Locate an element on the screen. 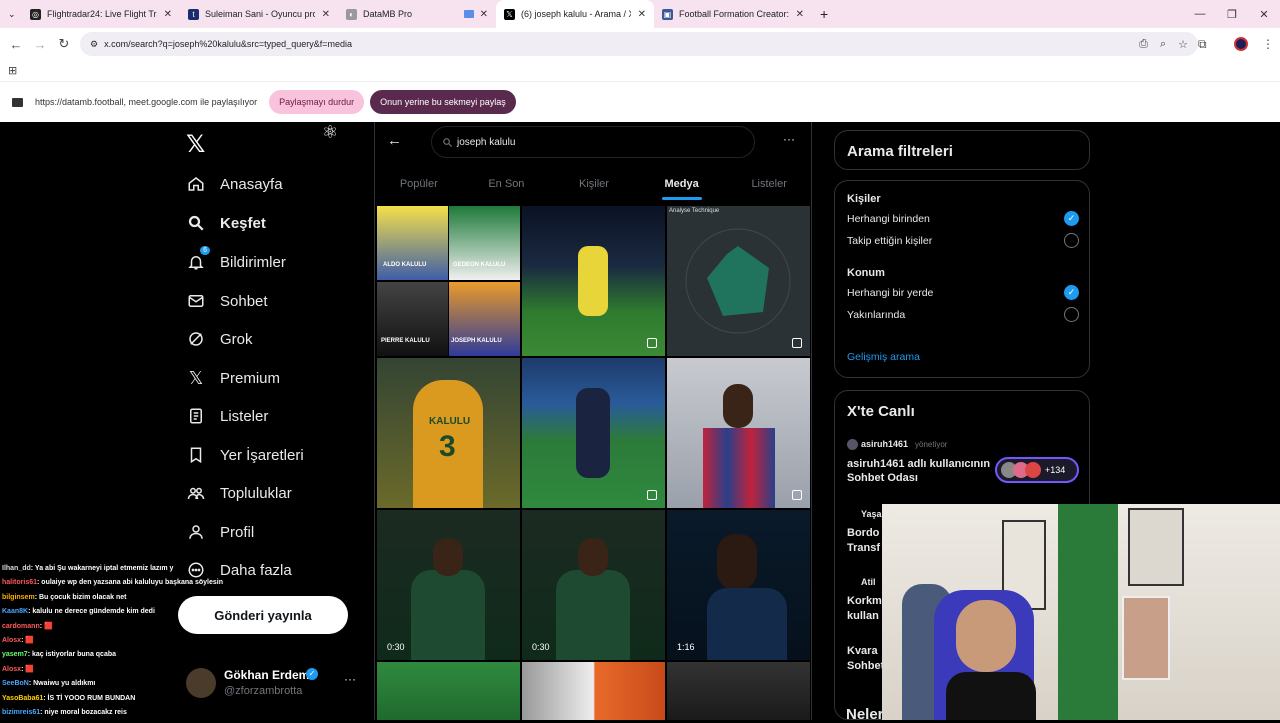  search-input: joseph kalulu is located at coordinates (593, 142).